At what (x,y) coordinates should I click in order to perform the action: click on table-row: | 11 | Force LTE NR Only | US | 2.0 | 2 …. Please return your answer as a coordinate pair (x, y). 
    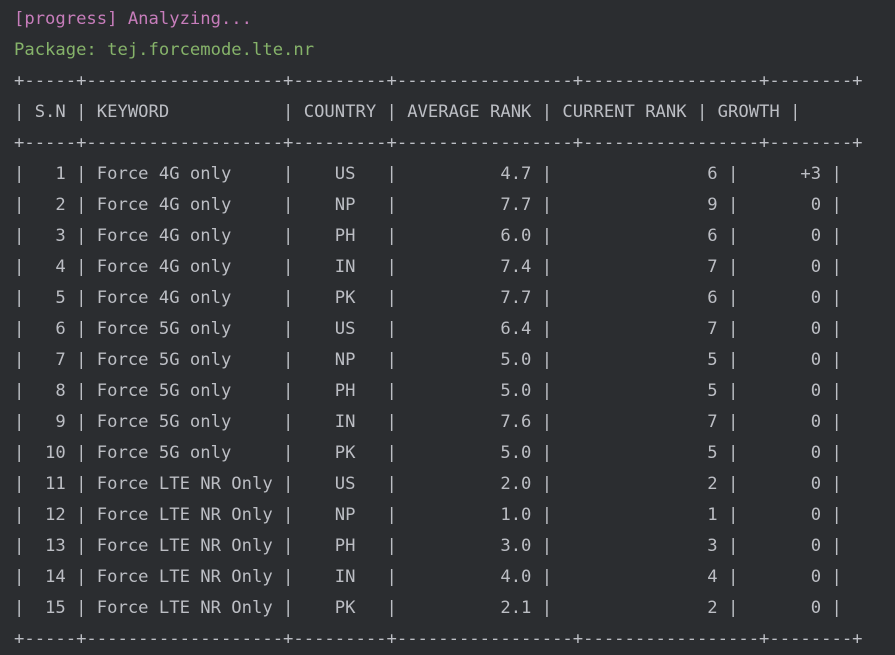
    Looking at the image, I should click on (428, 484).